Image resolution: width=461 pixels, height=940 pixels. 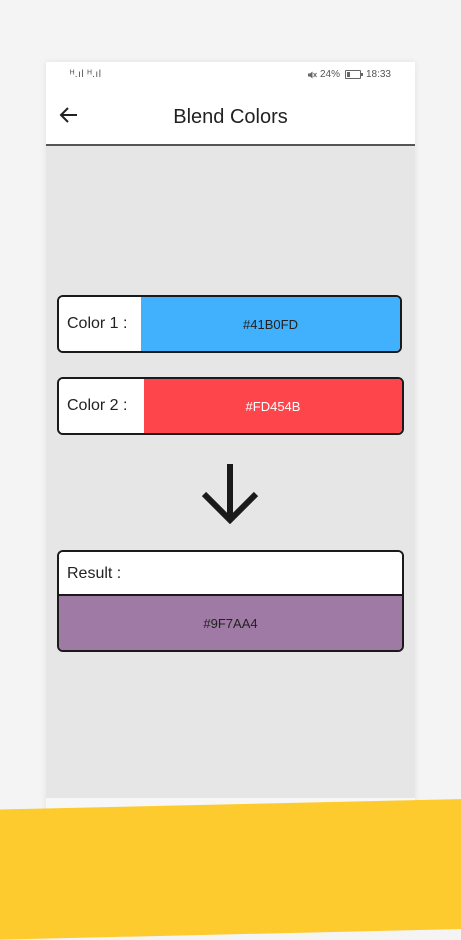 What do you see at coordinates (230, 75) in the screenshot?
I see `status-bar: ᴴ.ıl ᴴ.ıl 24% 18:33` at bounding box center [230, 75].